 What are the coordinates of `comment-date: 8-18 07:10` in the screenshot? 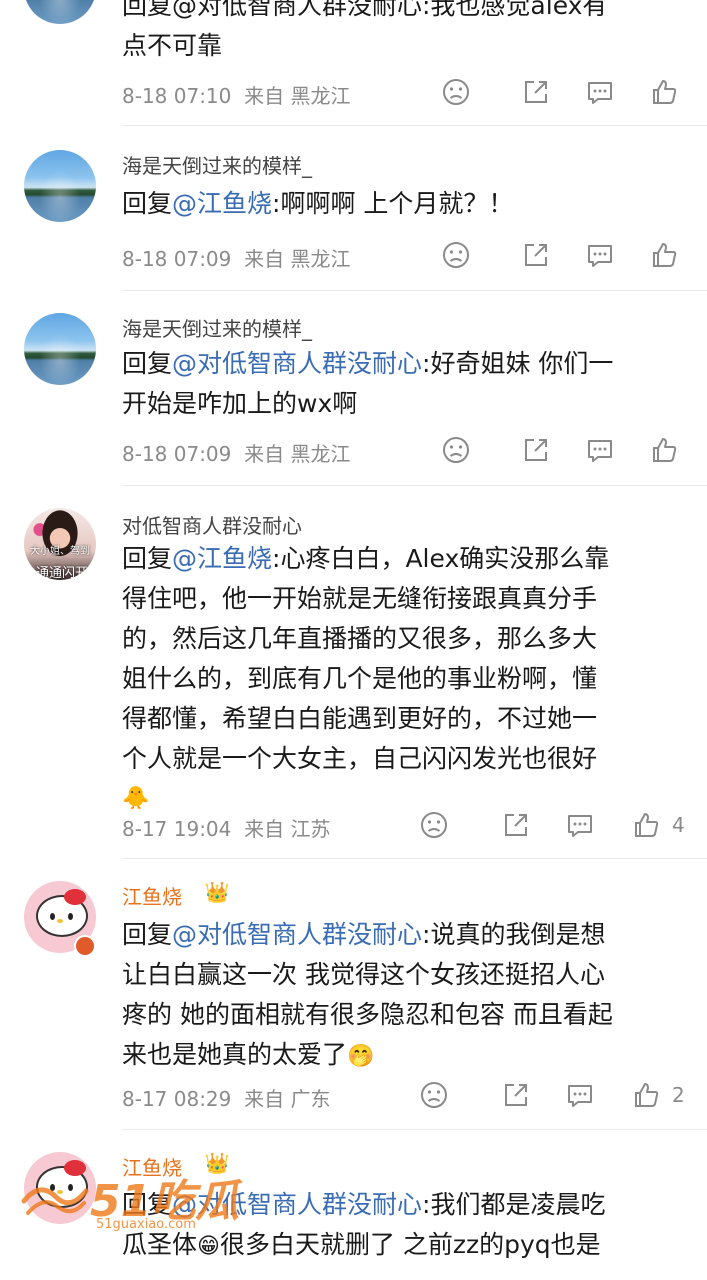 It's located at (177, 96).